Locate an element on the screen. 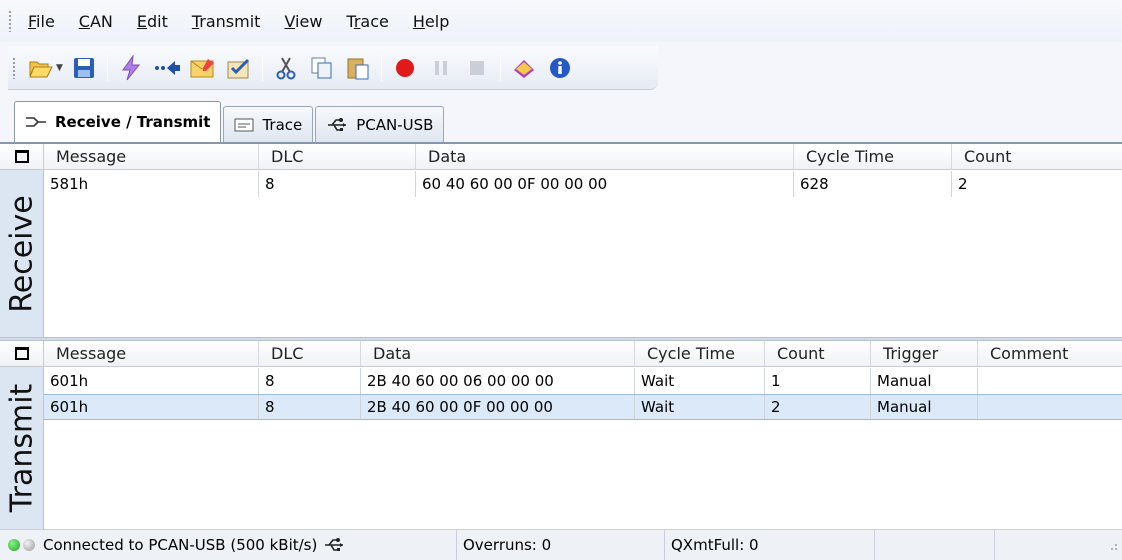 The image size is (1122, 560). trace-icon is located at coordinates (244, 125).